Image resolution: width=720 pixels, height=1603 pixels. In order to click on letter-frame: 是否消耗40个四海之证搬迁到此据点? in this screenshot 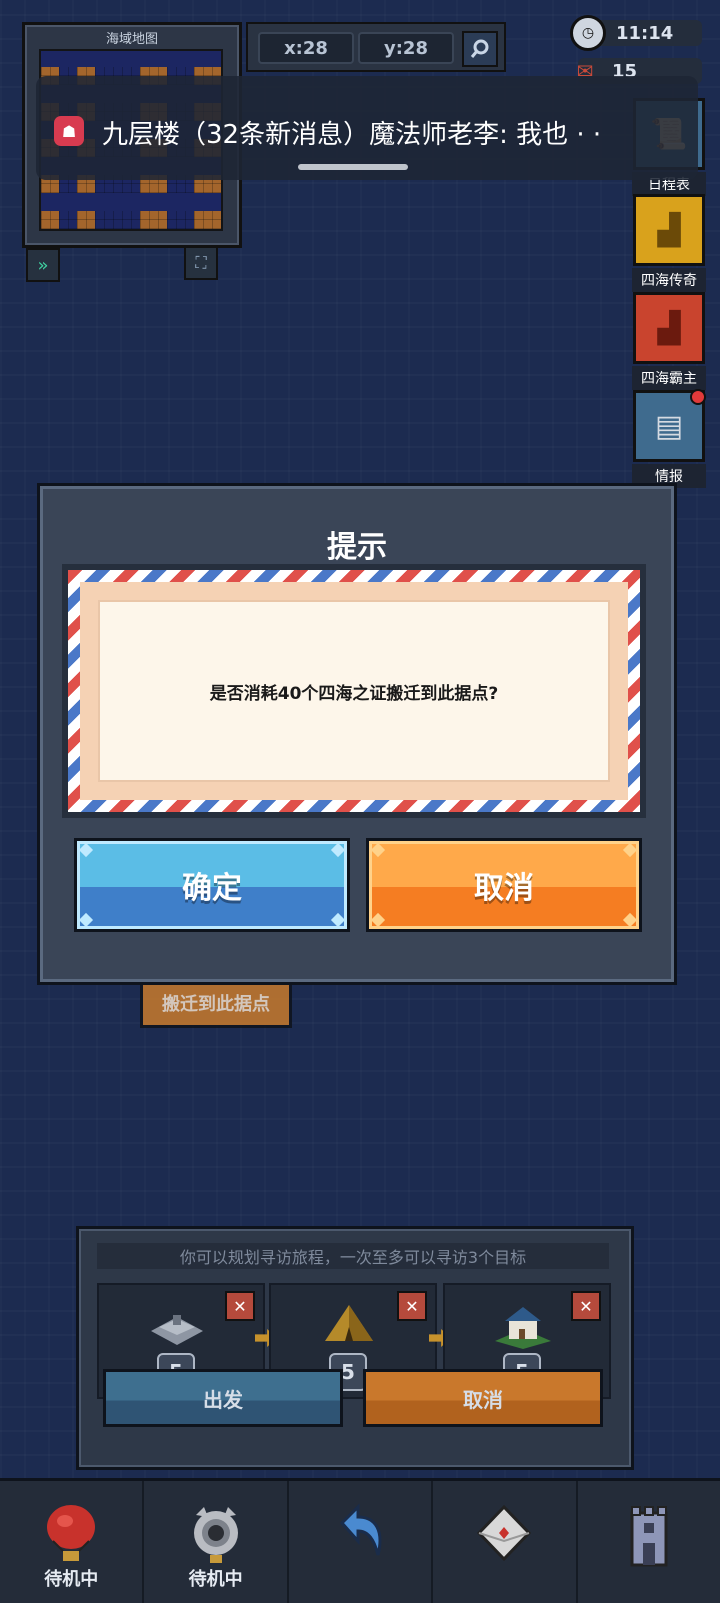, I will do `click(354, 691)`.